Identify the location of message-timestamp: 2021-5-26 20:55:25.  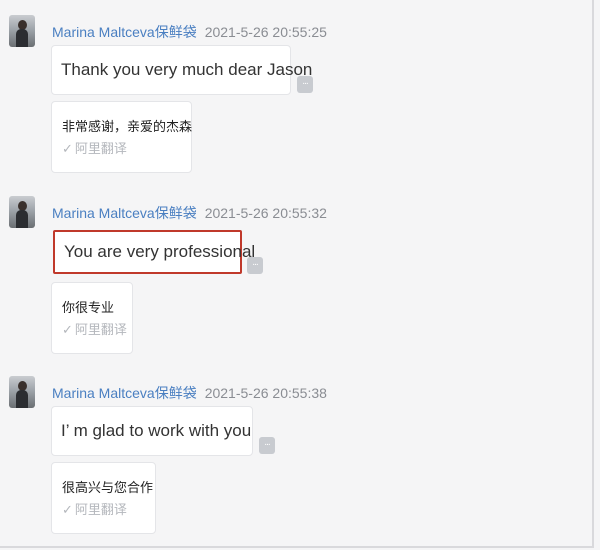
(265, 32).